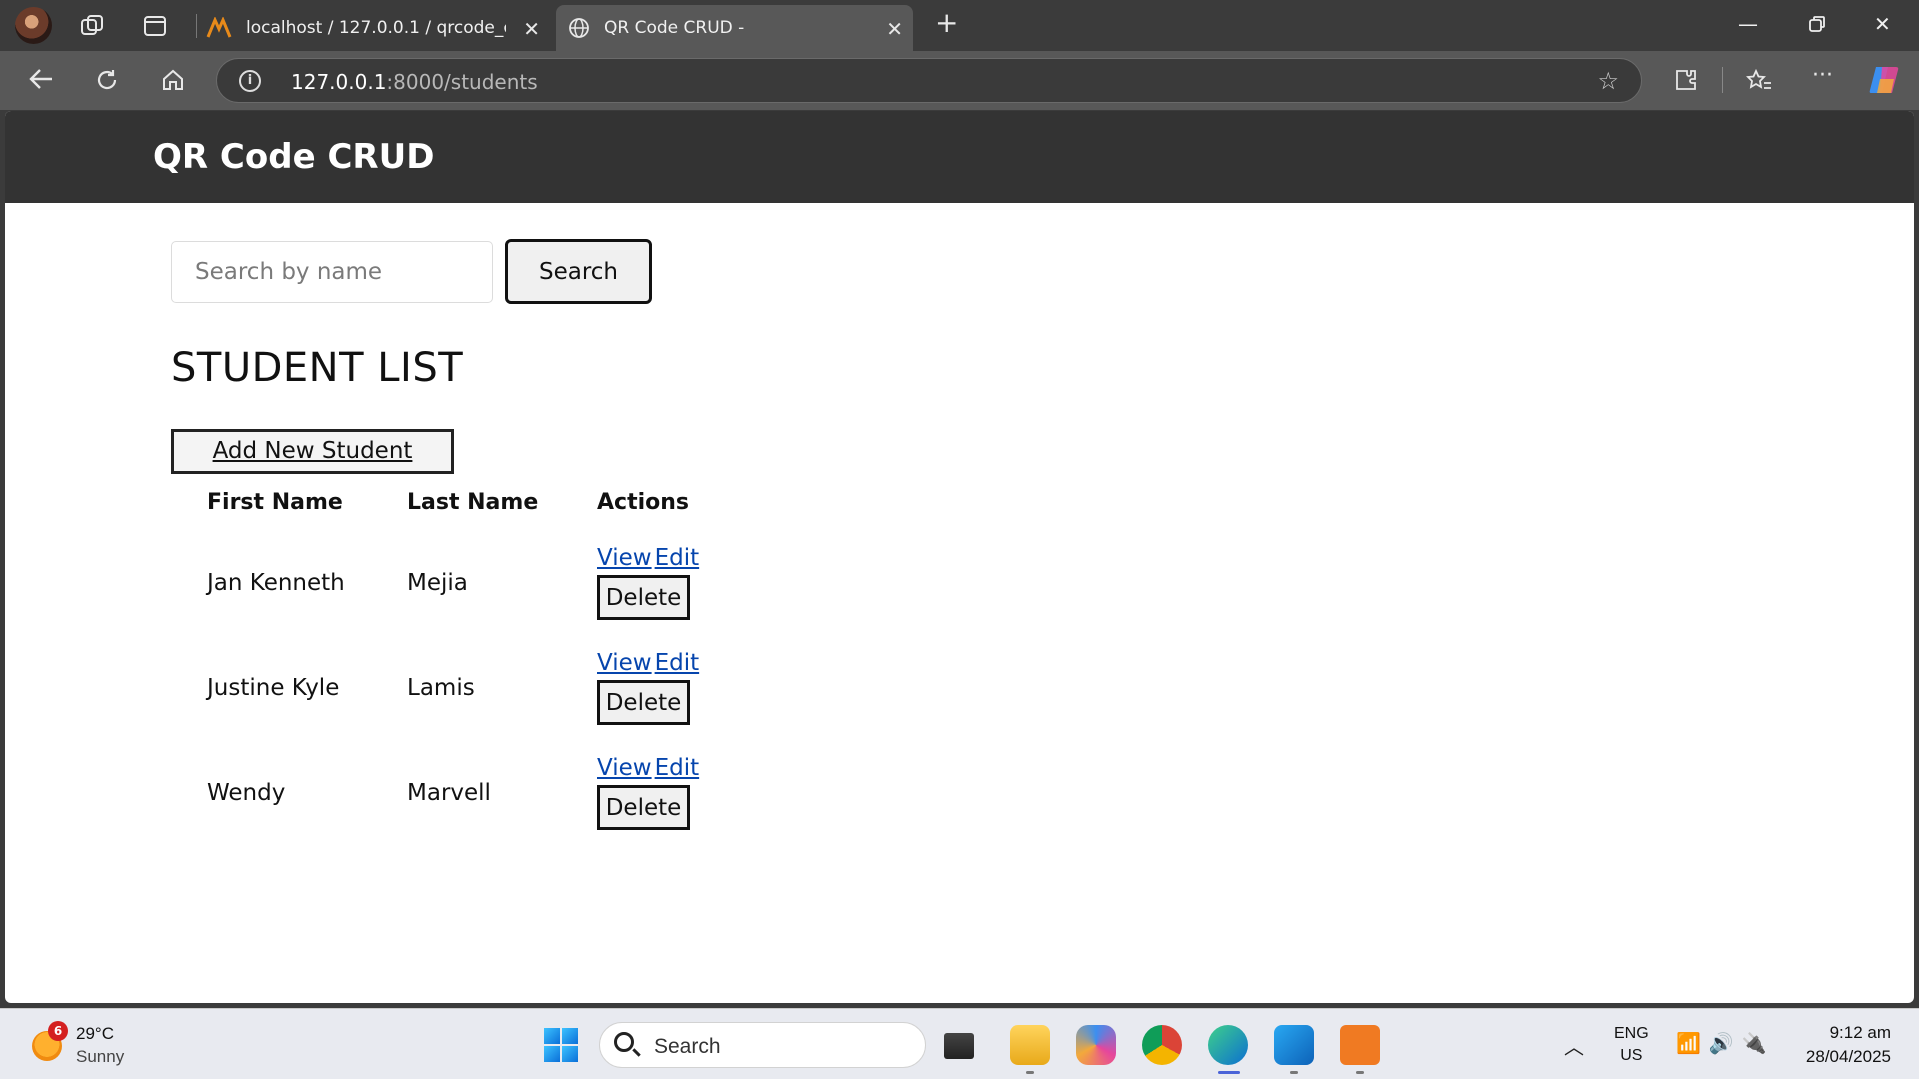  Describe the element at coordinates (1882, 24) in the screenshot. I see `close-window-icon: ✕` at that location.